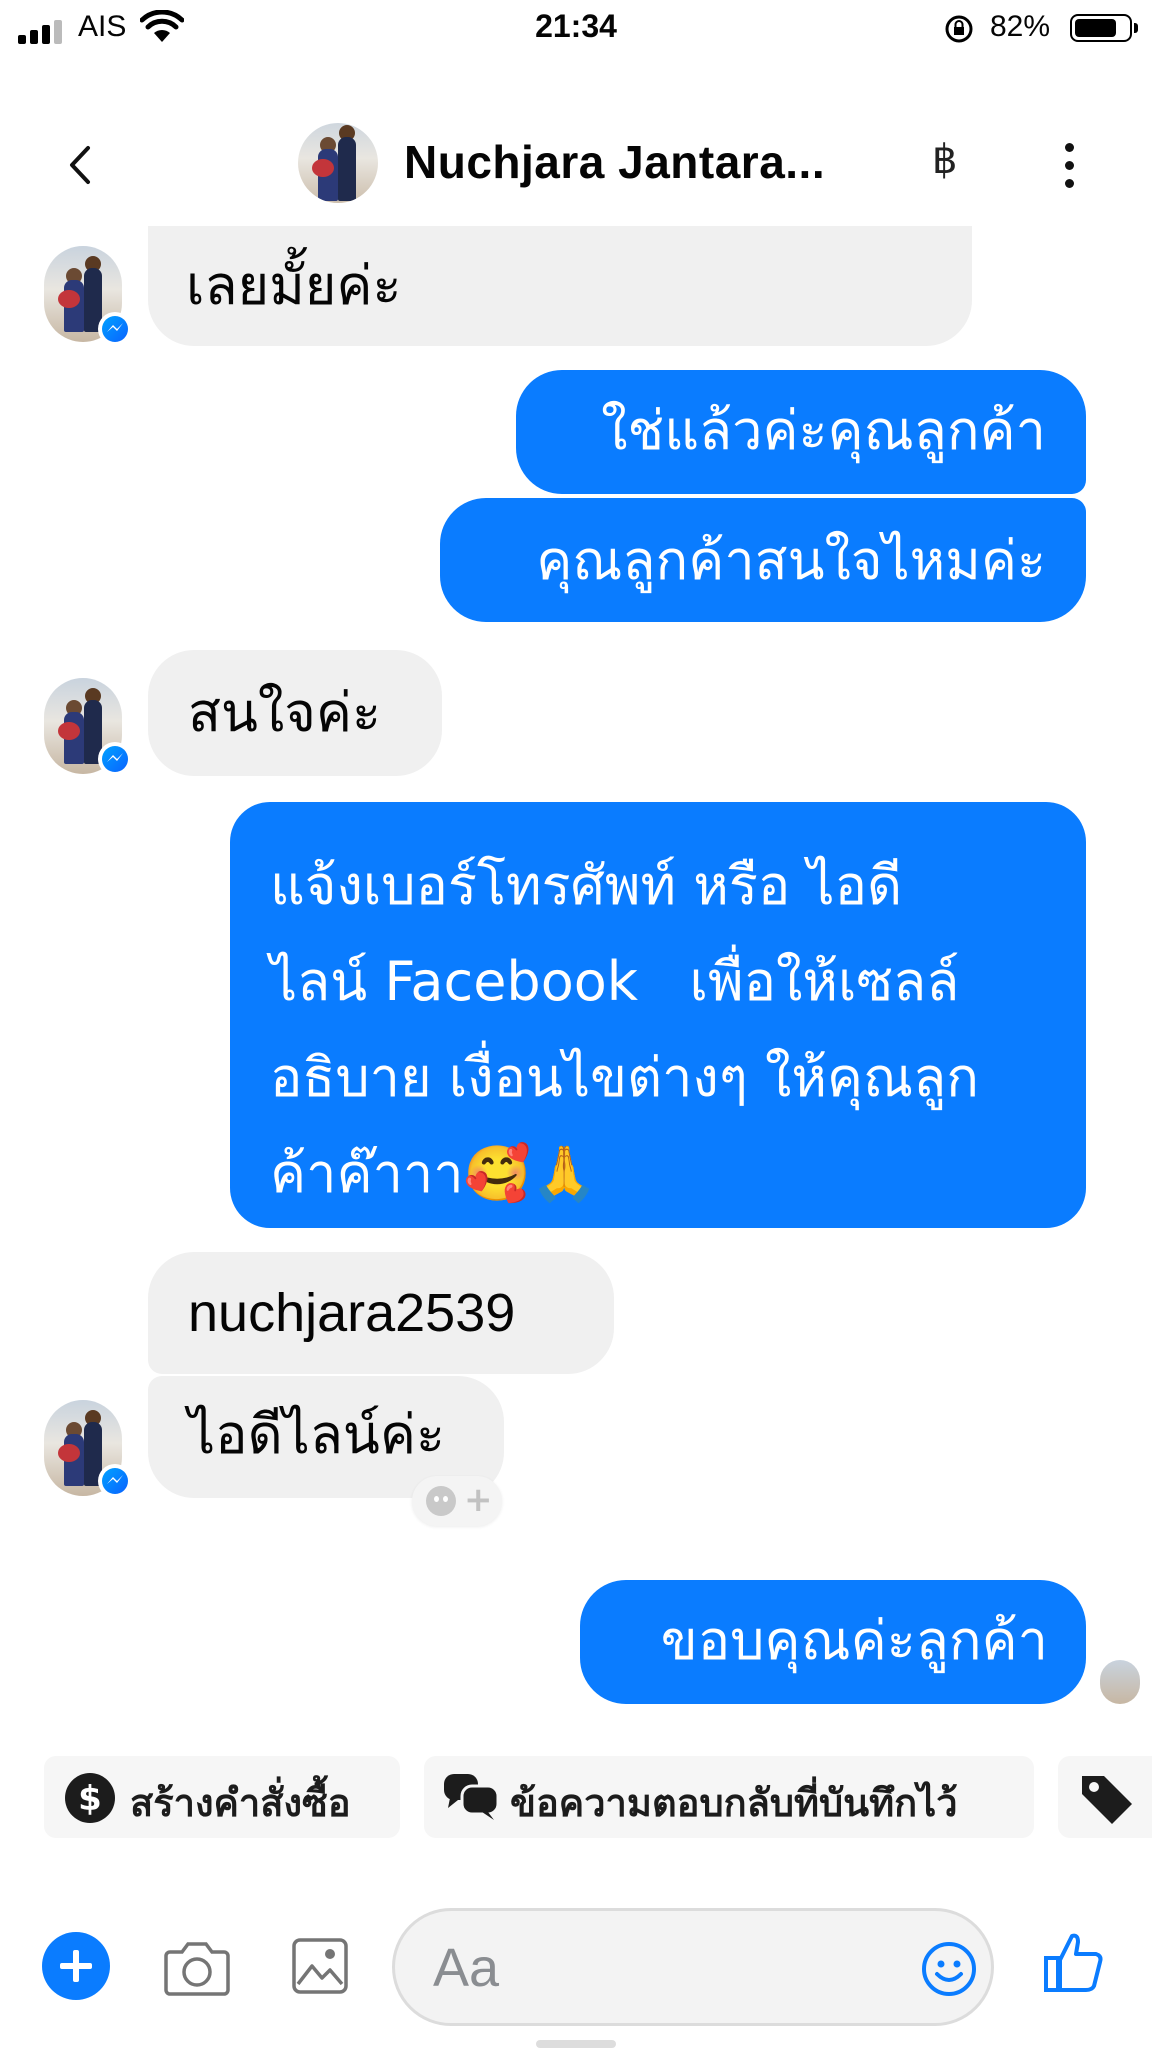 The width and height of the screenshot is (1152, 2048). Describe the element at coordinates (197, 1967) in the screenshot. I see `camera-icon` at that location.